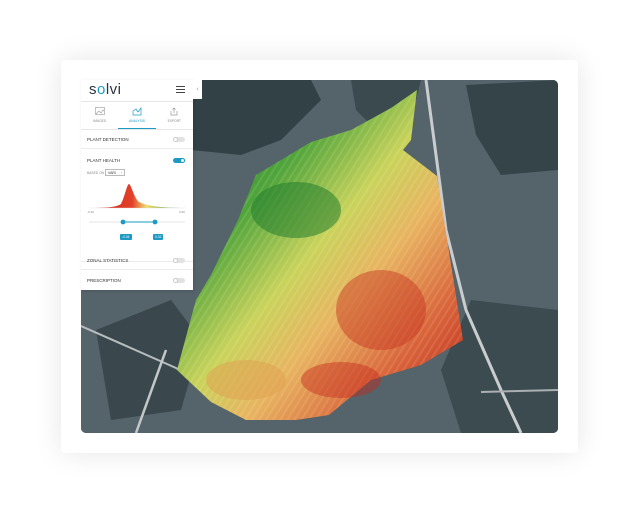  I want to click on tab-export: EXPORT, so click(174, 115).